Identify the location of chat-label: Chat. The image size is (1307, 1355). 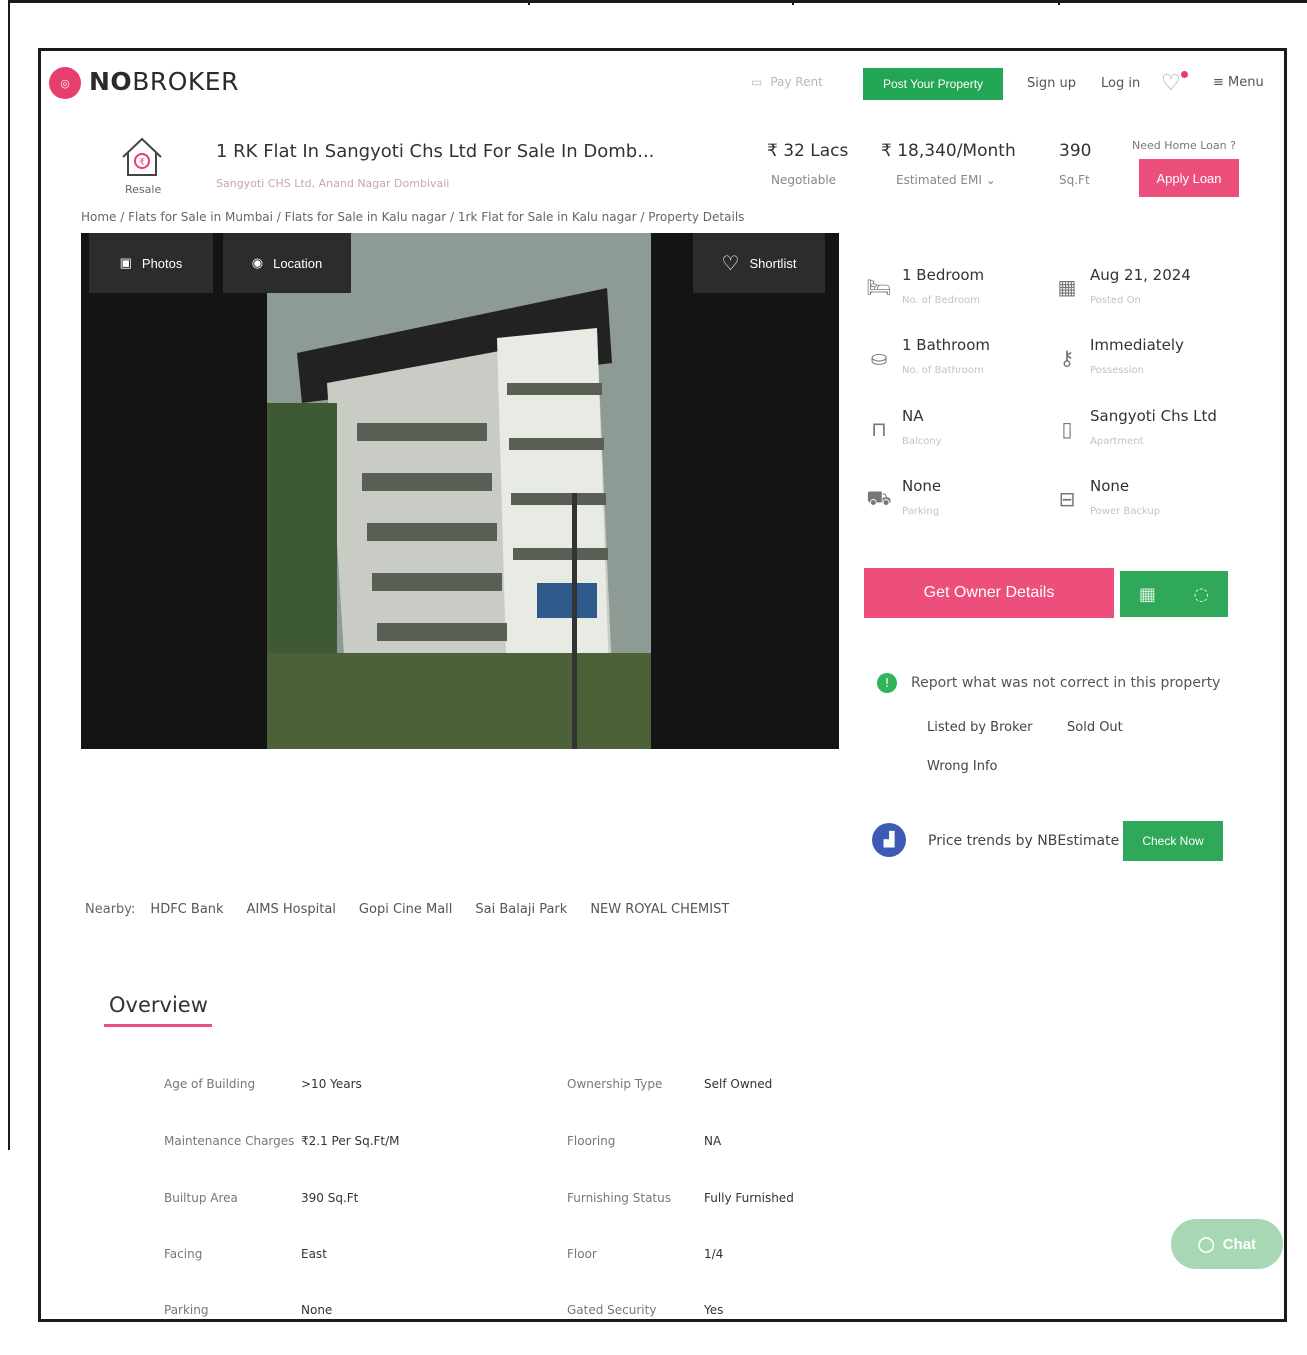
(1239, 1244).